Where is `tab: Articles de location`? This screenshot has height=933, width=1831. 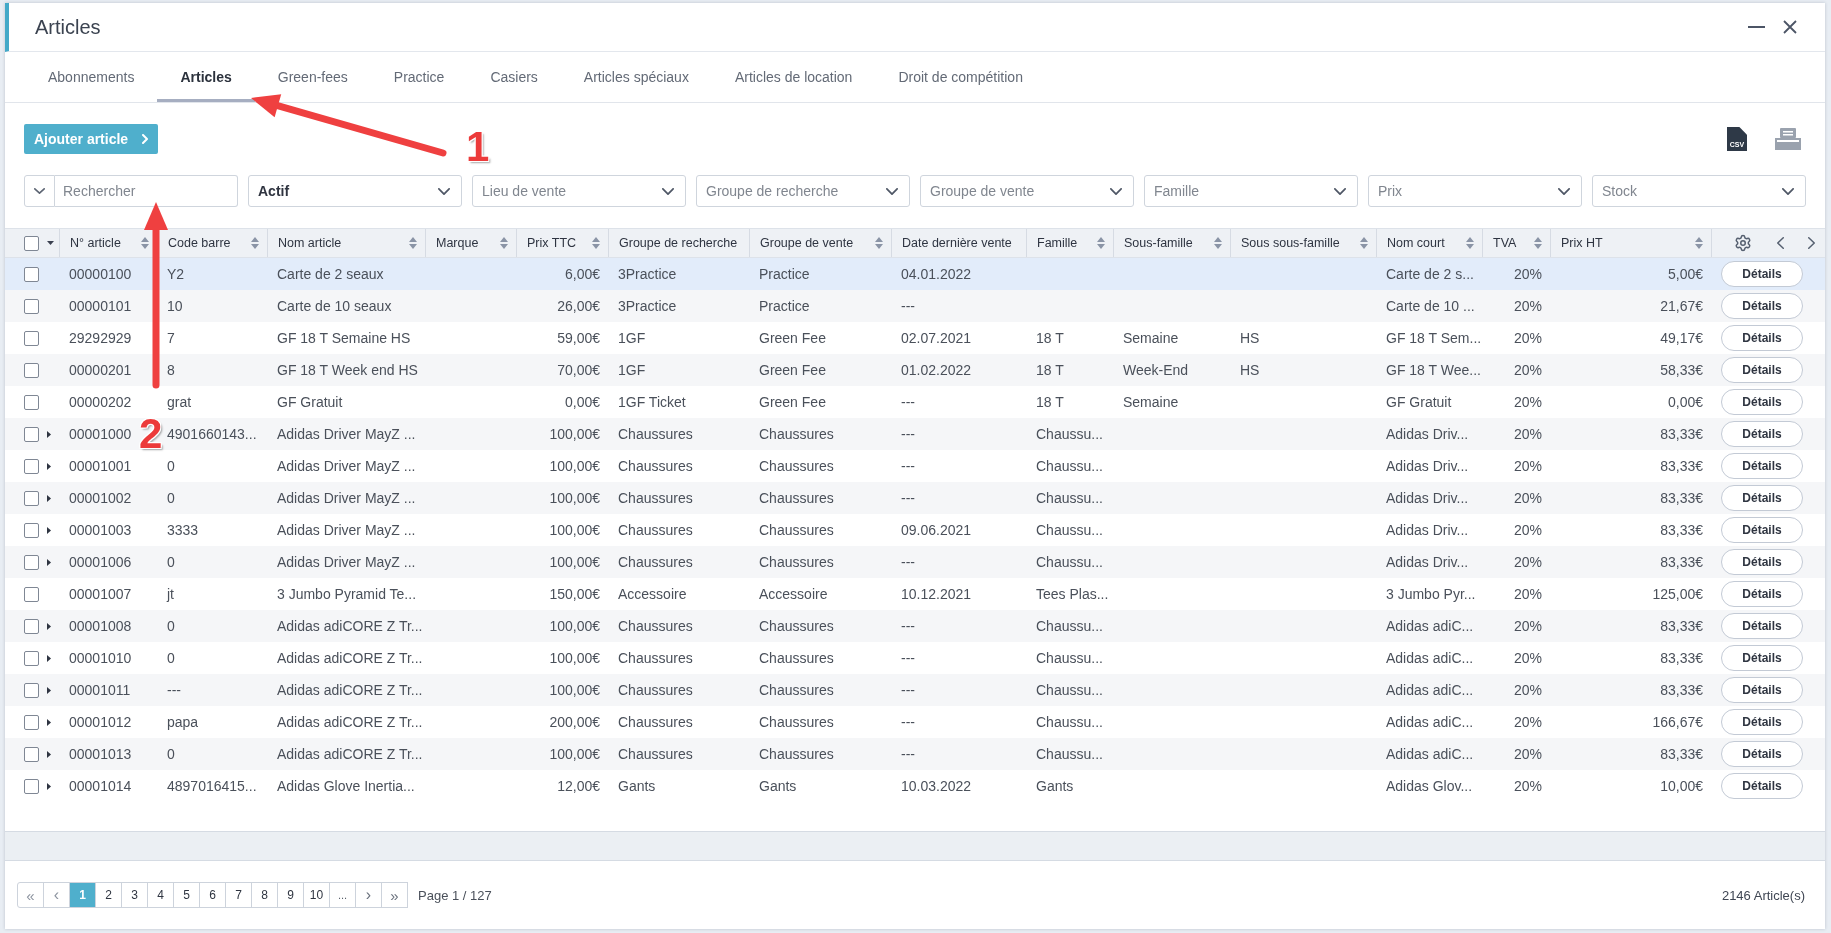
tab: Articles de location is located at coordinates (793, 77).